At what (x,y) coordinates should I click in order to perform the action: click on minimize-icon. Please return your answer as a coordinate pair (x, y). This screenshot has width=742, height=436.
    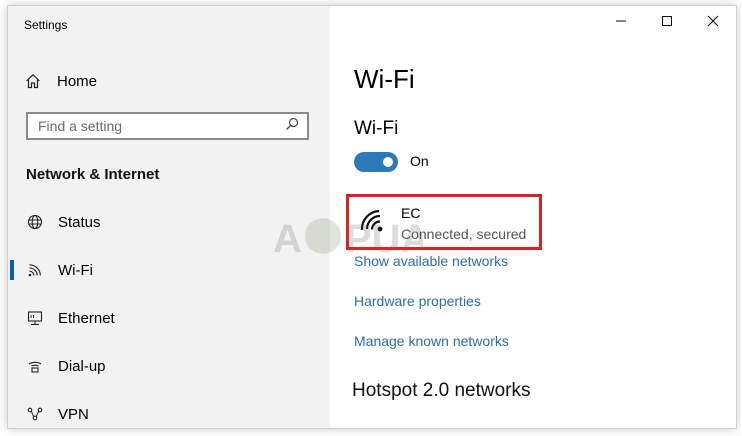
    Looking at the image, I should click on (621, 23).